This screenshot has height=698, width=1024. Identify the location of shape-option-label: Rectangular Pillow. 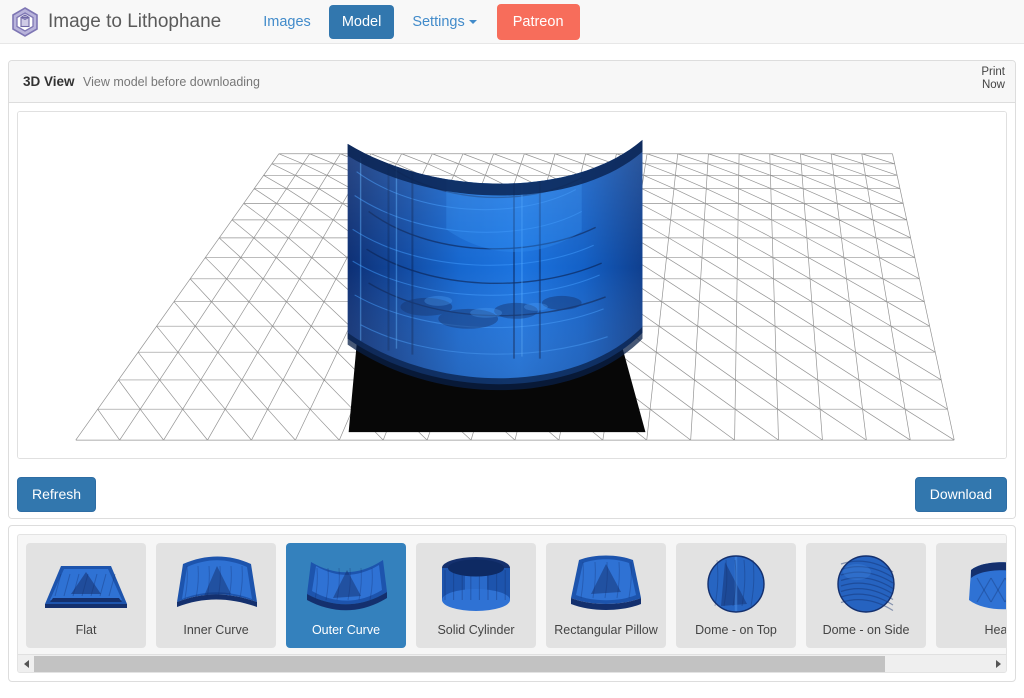
(606, 630).